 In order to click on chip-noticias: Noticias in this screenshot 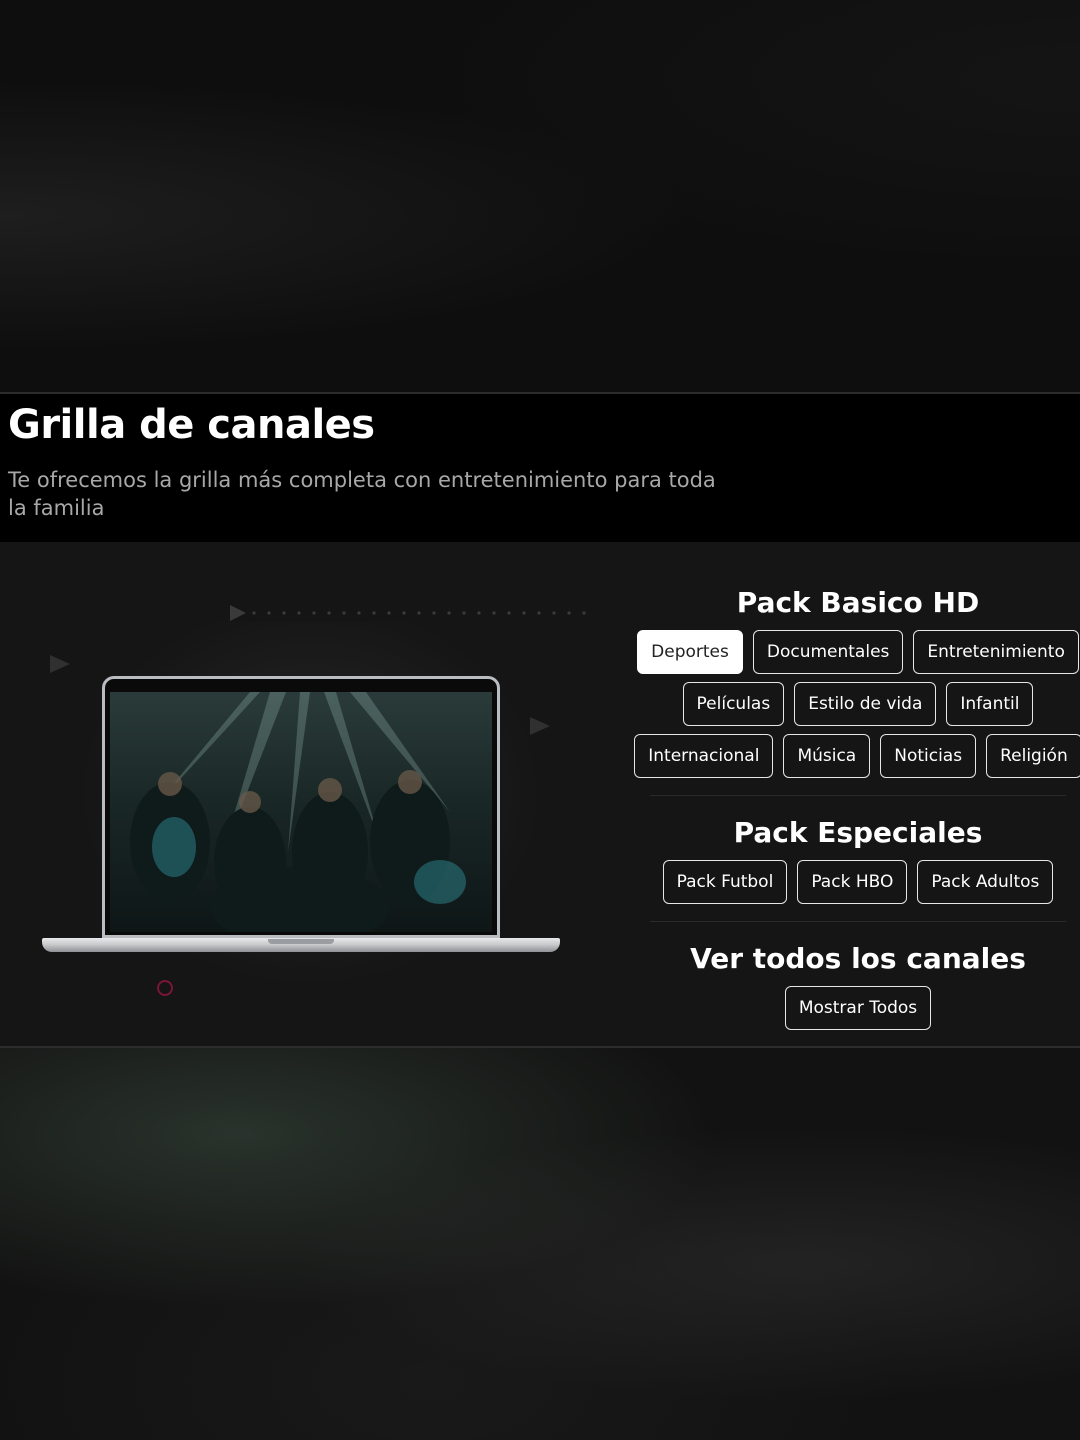, I will do `click(928, 756)`.